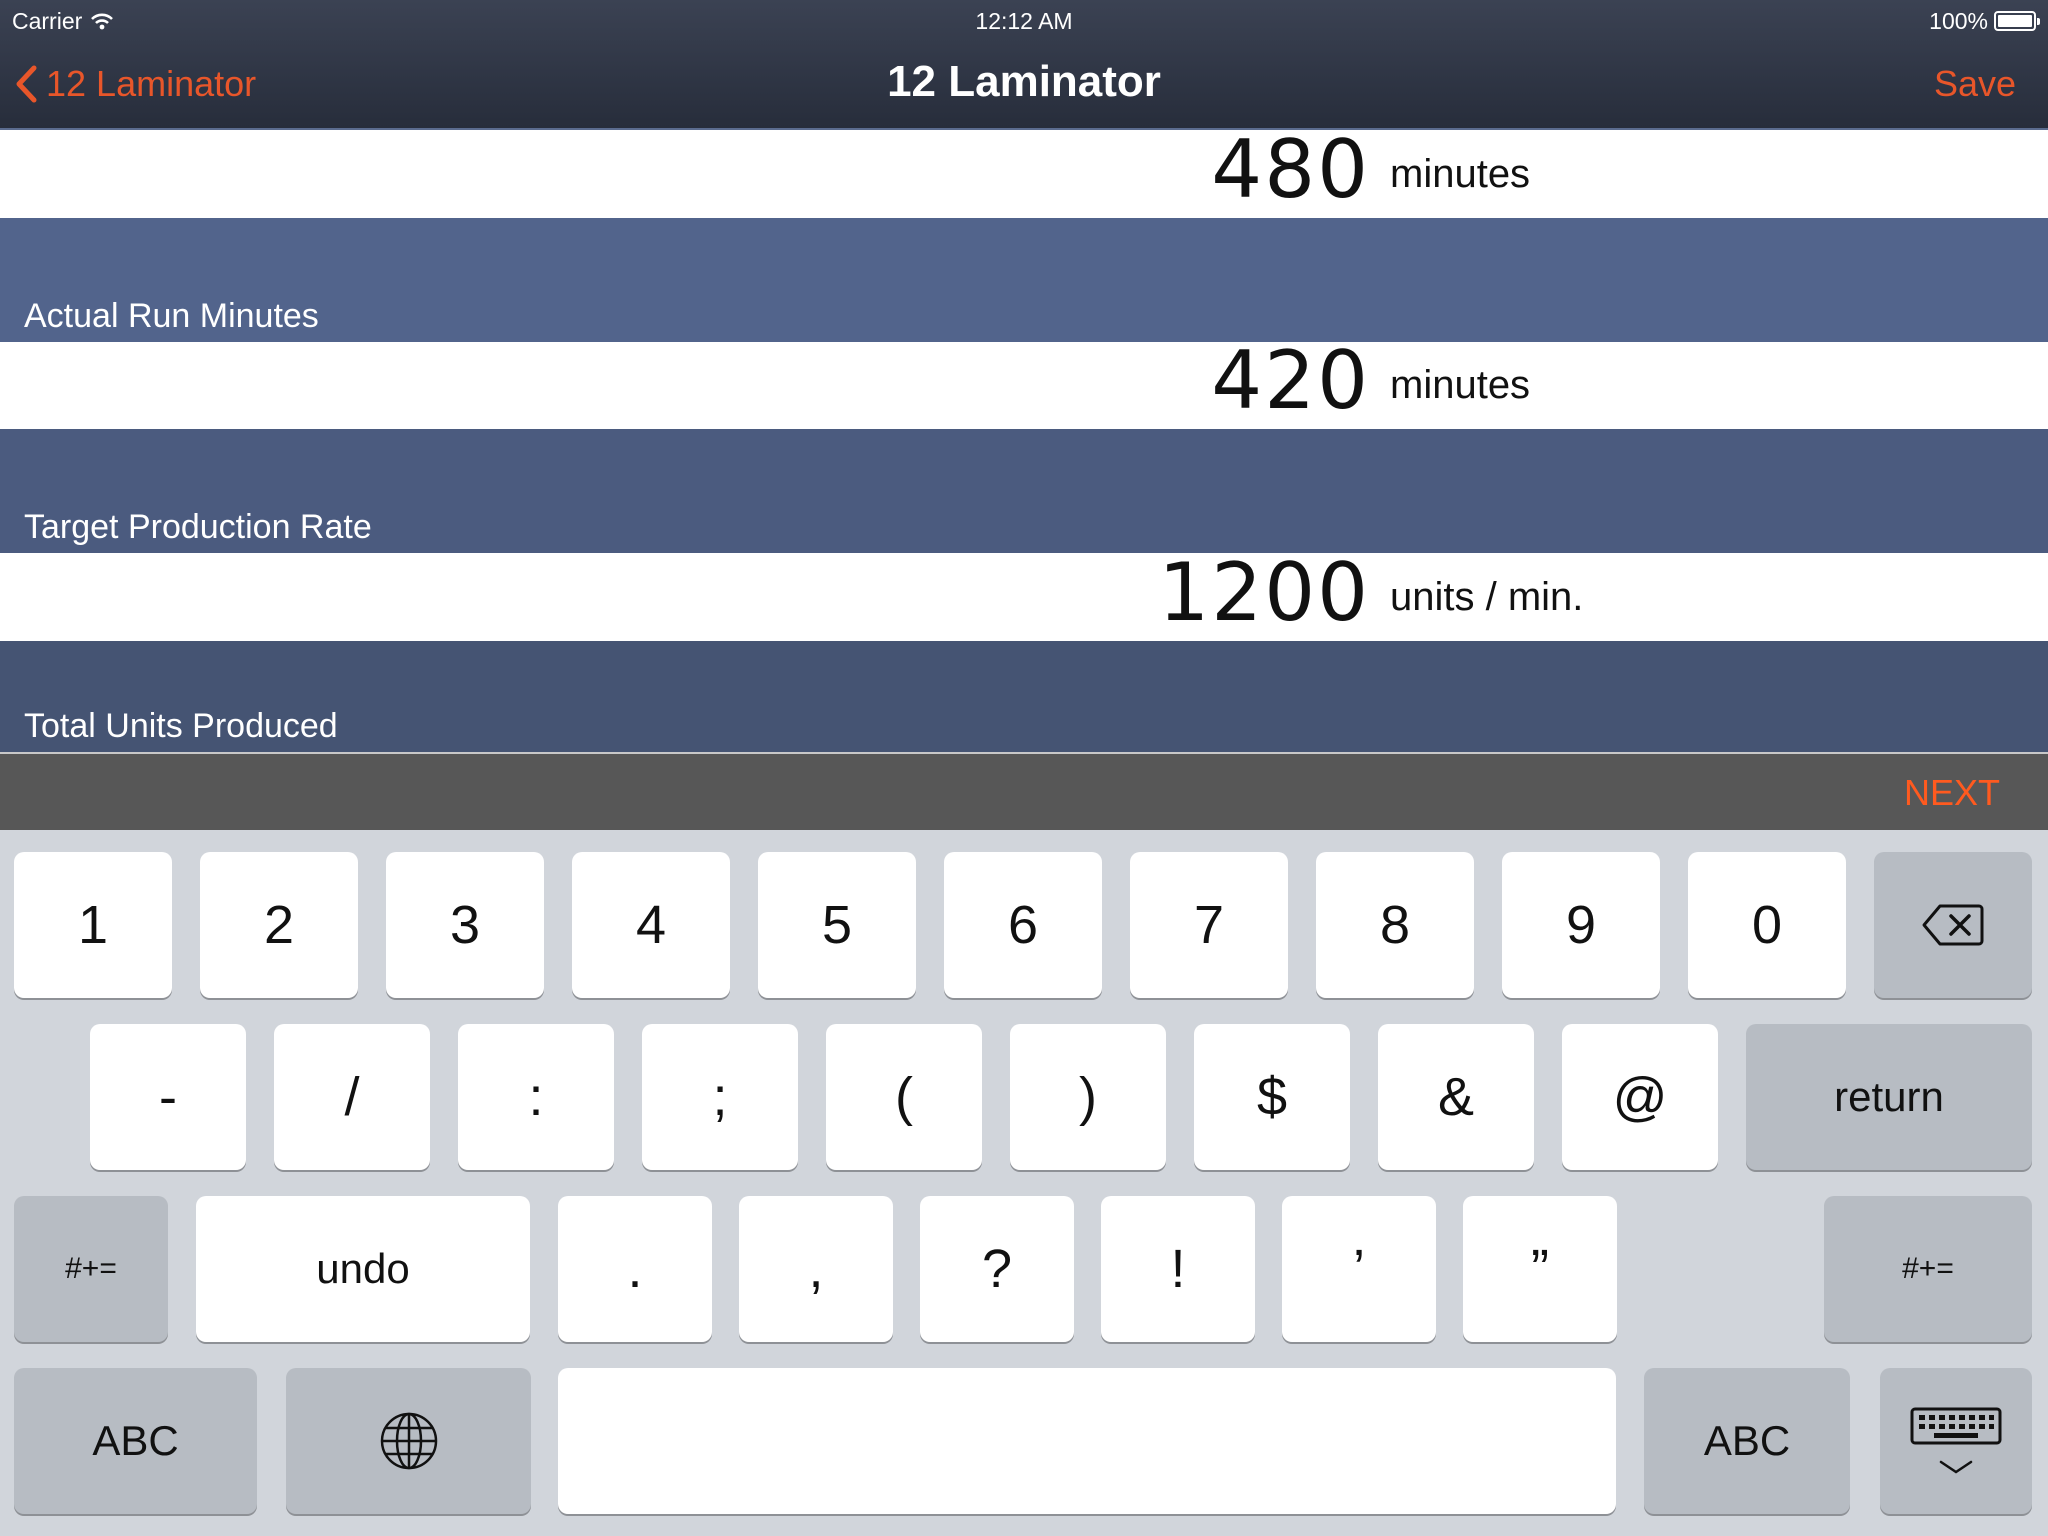  What do you see at coordinates (1640, 1097) in the screenshot?
I see `key-at: @` at bounding box center [1640, 1097].